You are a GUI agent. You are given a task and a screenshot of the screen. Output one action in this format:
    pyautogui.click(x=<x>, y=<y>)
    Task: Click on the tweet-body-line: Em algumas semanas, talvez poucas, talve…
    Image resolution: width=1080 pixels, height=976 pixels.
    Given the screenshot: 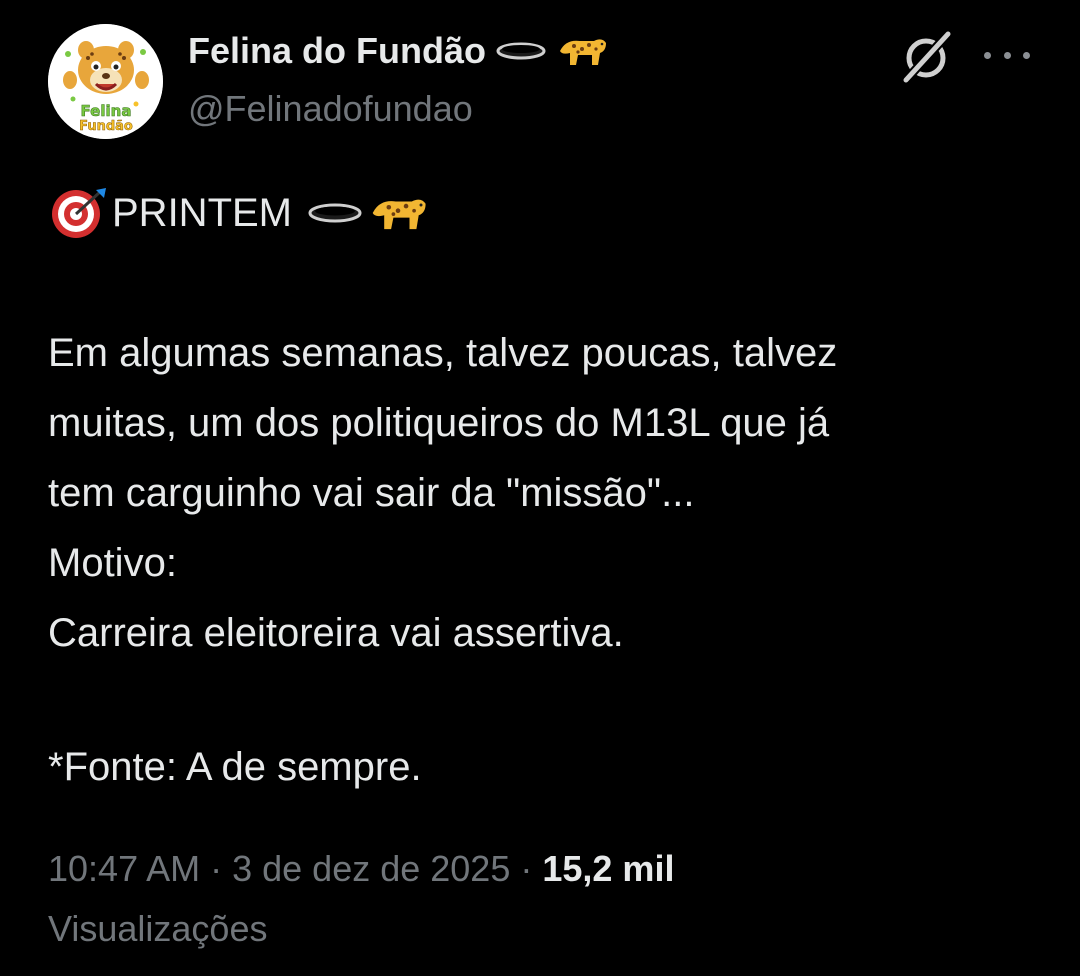 What is the action you would take?
    pyautogui.click(x=443, y=353)
    